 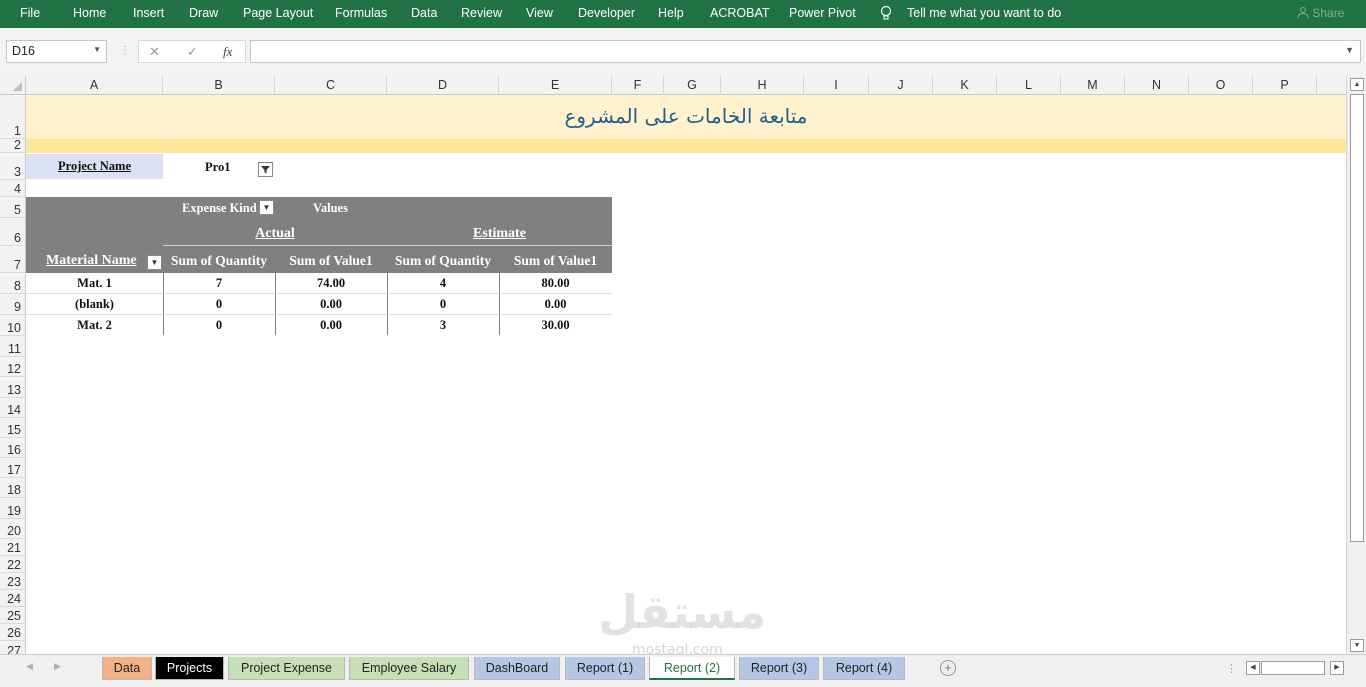 What do you see at coordinates (13, 647) in the screenshot?
I see `row-header: 27` at bounding box center [13, 647].